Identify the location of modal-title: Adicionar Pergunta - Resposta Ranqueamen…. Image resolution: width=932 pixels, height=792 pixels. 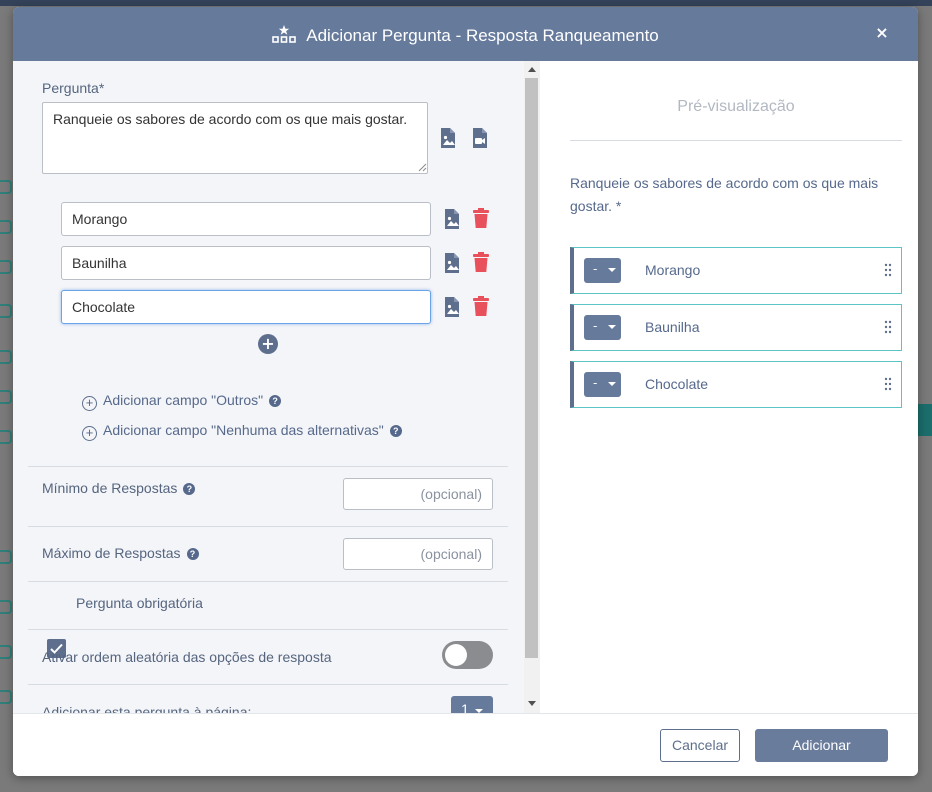
(482, 35).